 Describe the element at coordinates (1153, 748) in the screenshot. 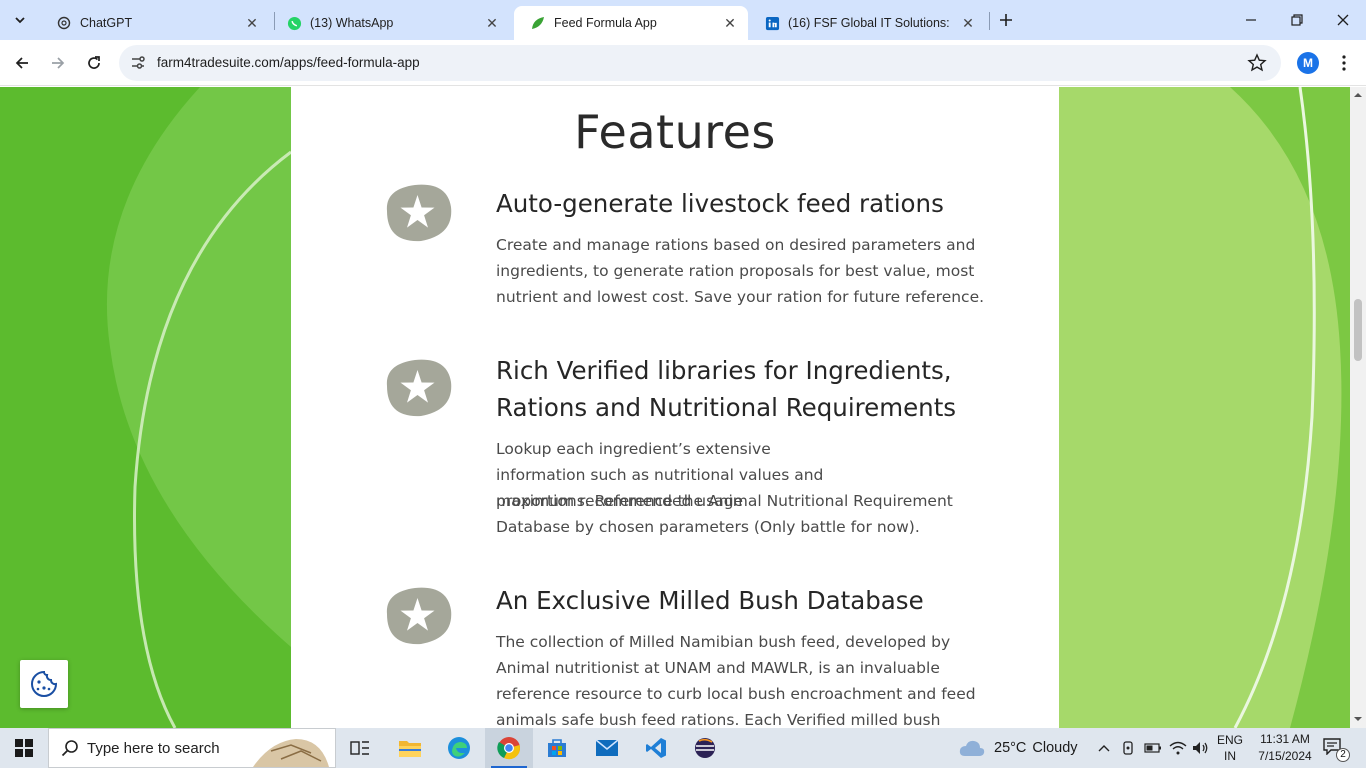

I see `battery-icon` at that location.